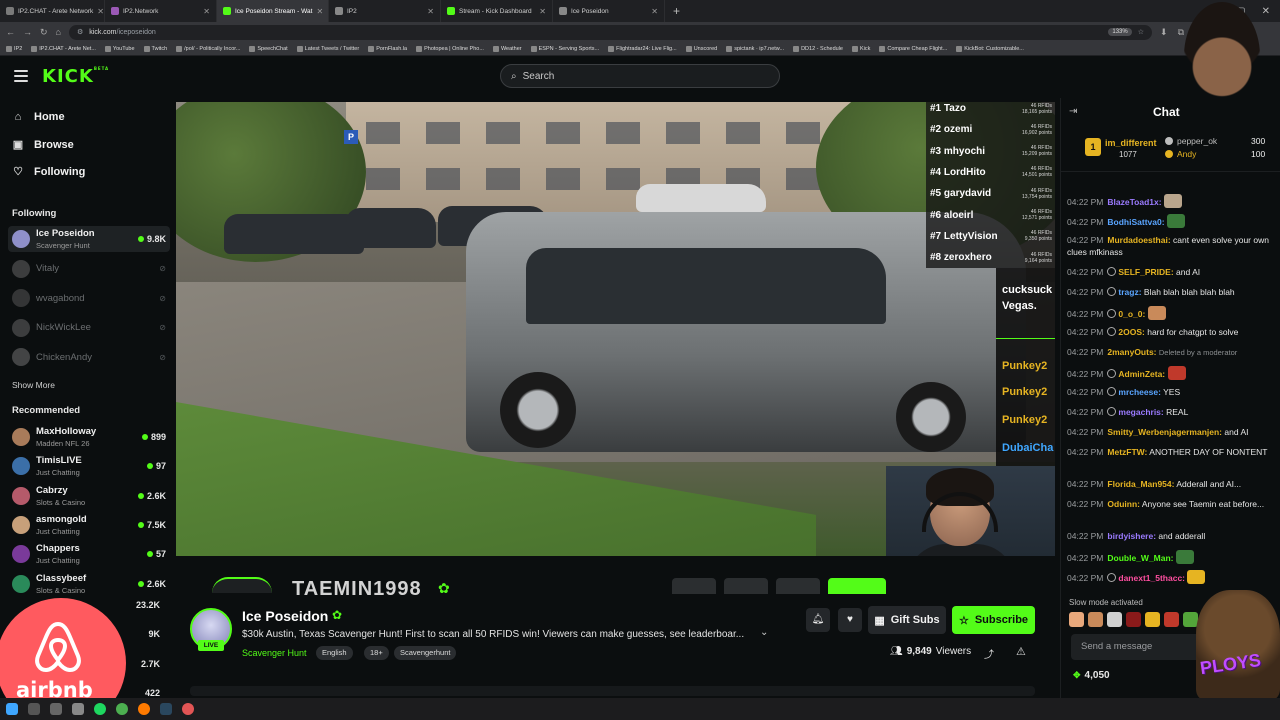  What do you see at coordinates (89, 298) in the screenshot?
I see `sidebar-channel-item: wvagabond ⊘` at bounding box center [89, 298].